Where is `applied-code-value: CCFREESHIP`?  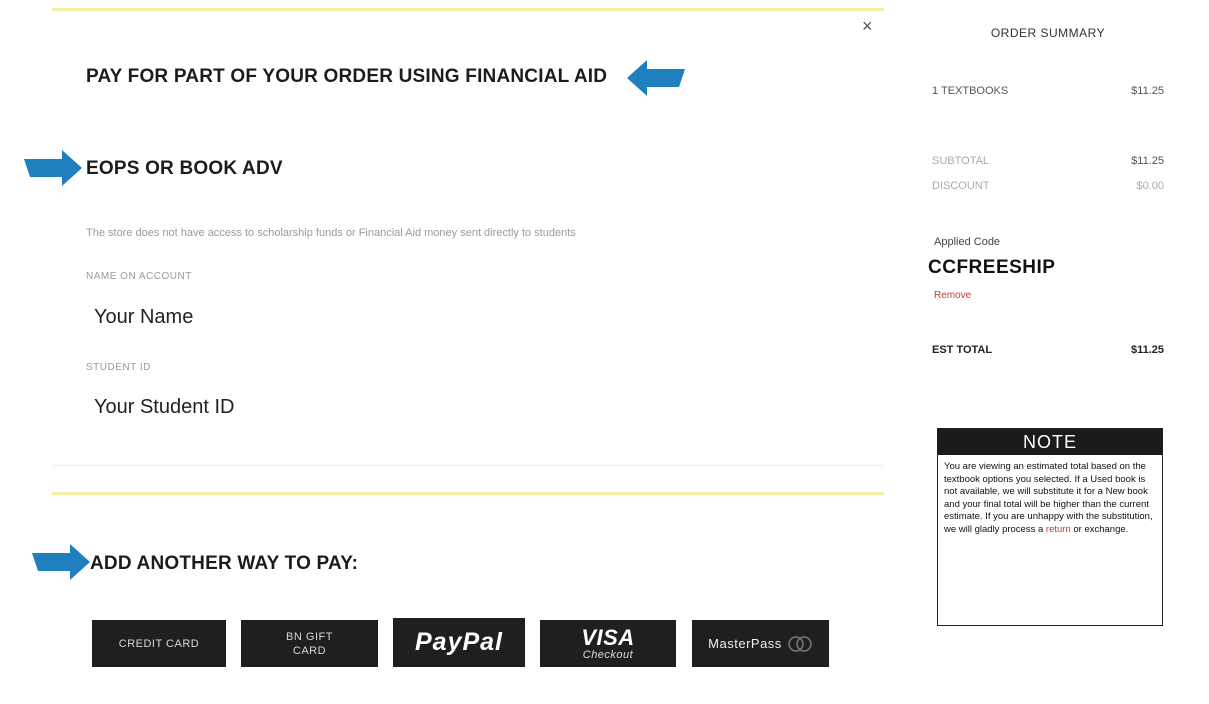 applied-code-value: CCFREESHIP is located at coordinates (992, 267).